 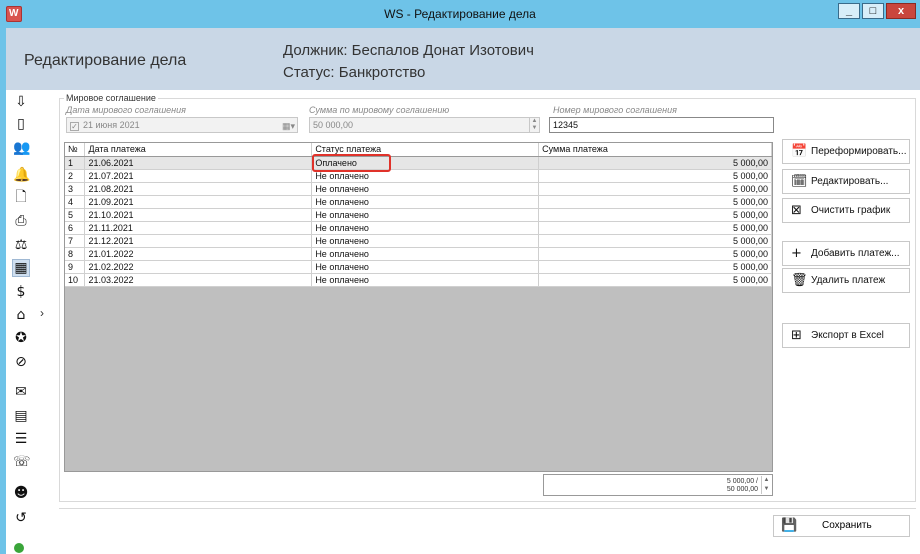 I want to click on table-row: 10 21.03.2022 Не оплачено 5 000,00, so click(x=418, y=280).